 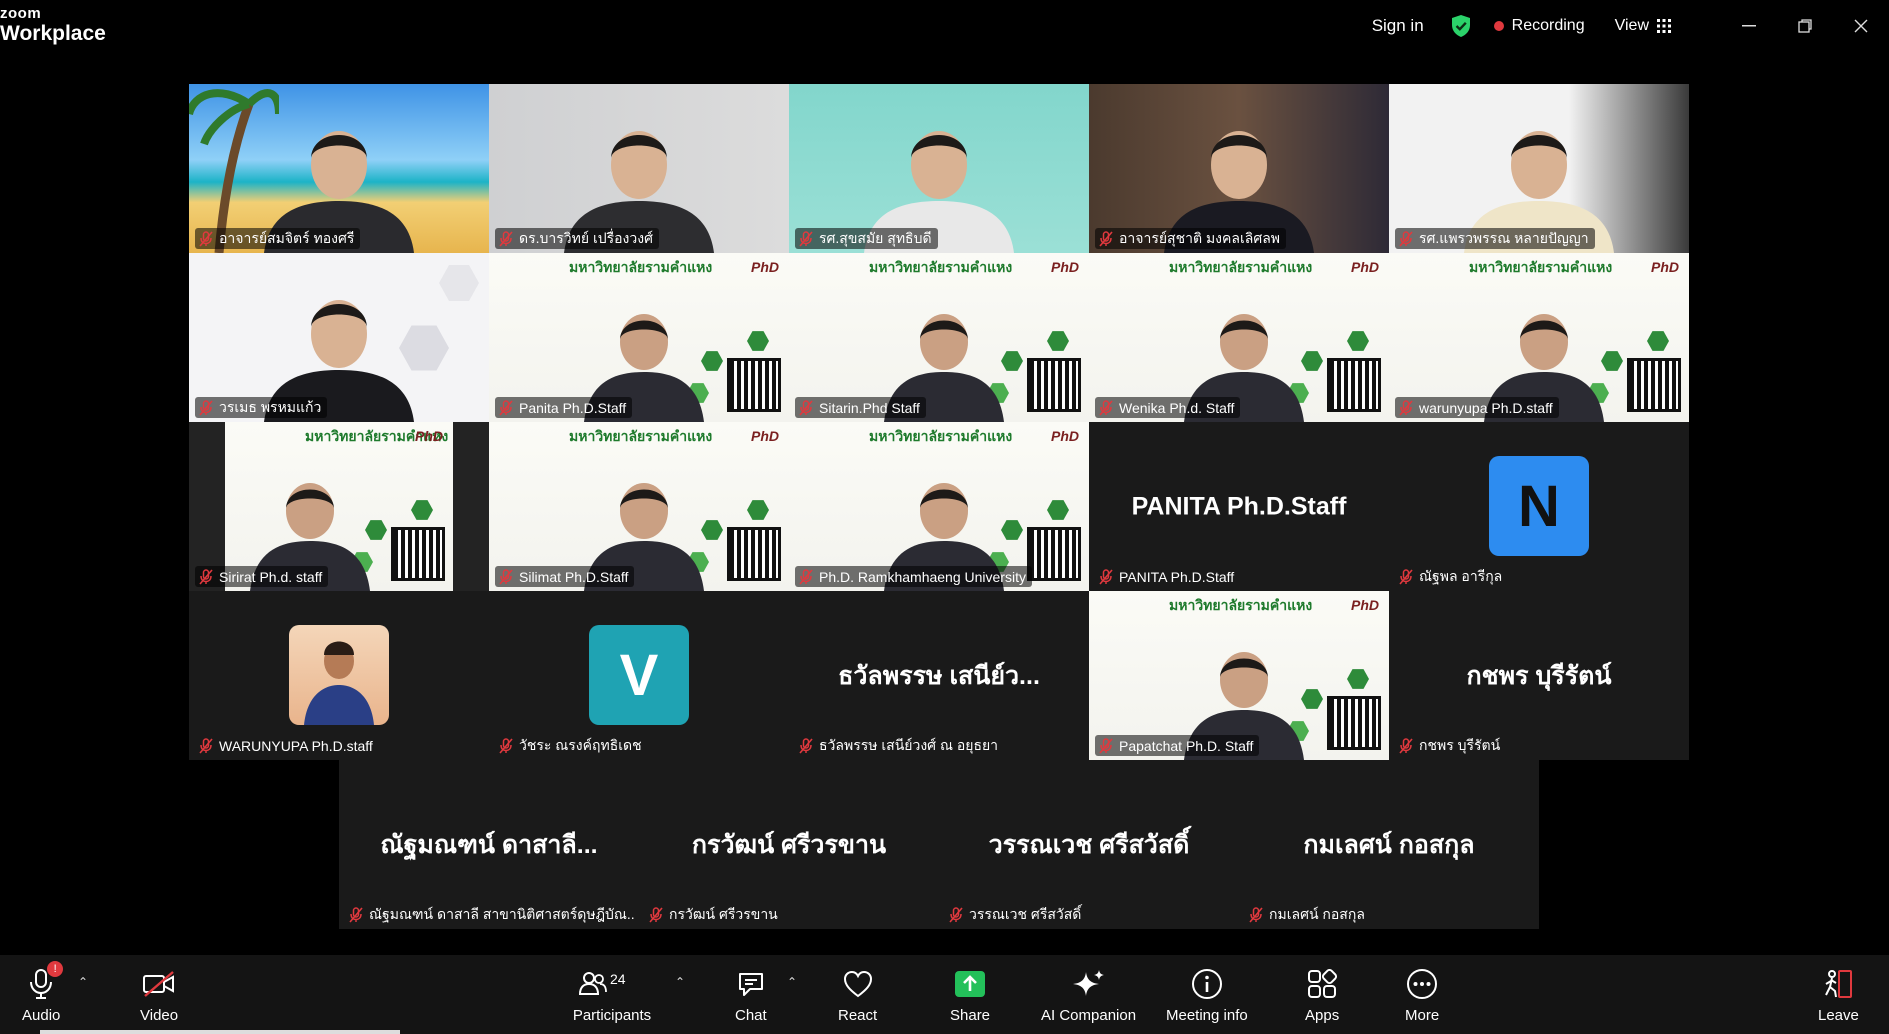 I want to click on participant-tile: มหาวิทยาลัยรามคำแหง PhD Silimat Ph.D.Staff, so click(x=639, y=506).